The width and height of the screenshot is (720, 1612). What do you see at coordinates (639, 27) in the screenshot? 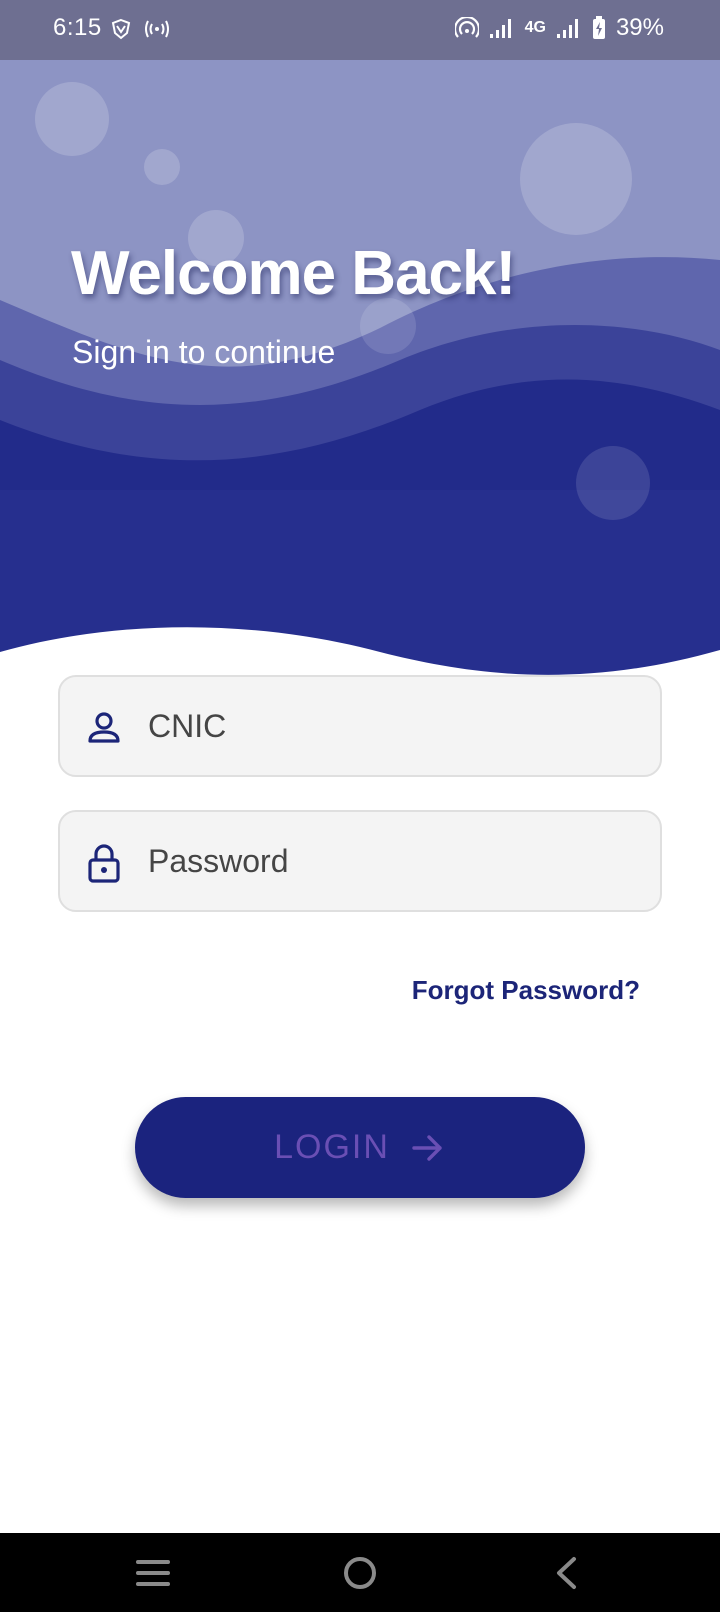
I see `battery-percent: 39%` at bounding box center [639, 27].